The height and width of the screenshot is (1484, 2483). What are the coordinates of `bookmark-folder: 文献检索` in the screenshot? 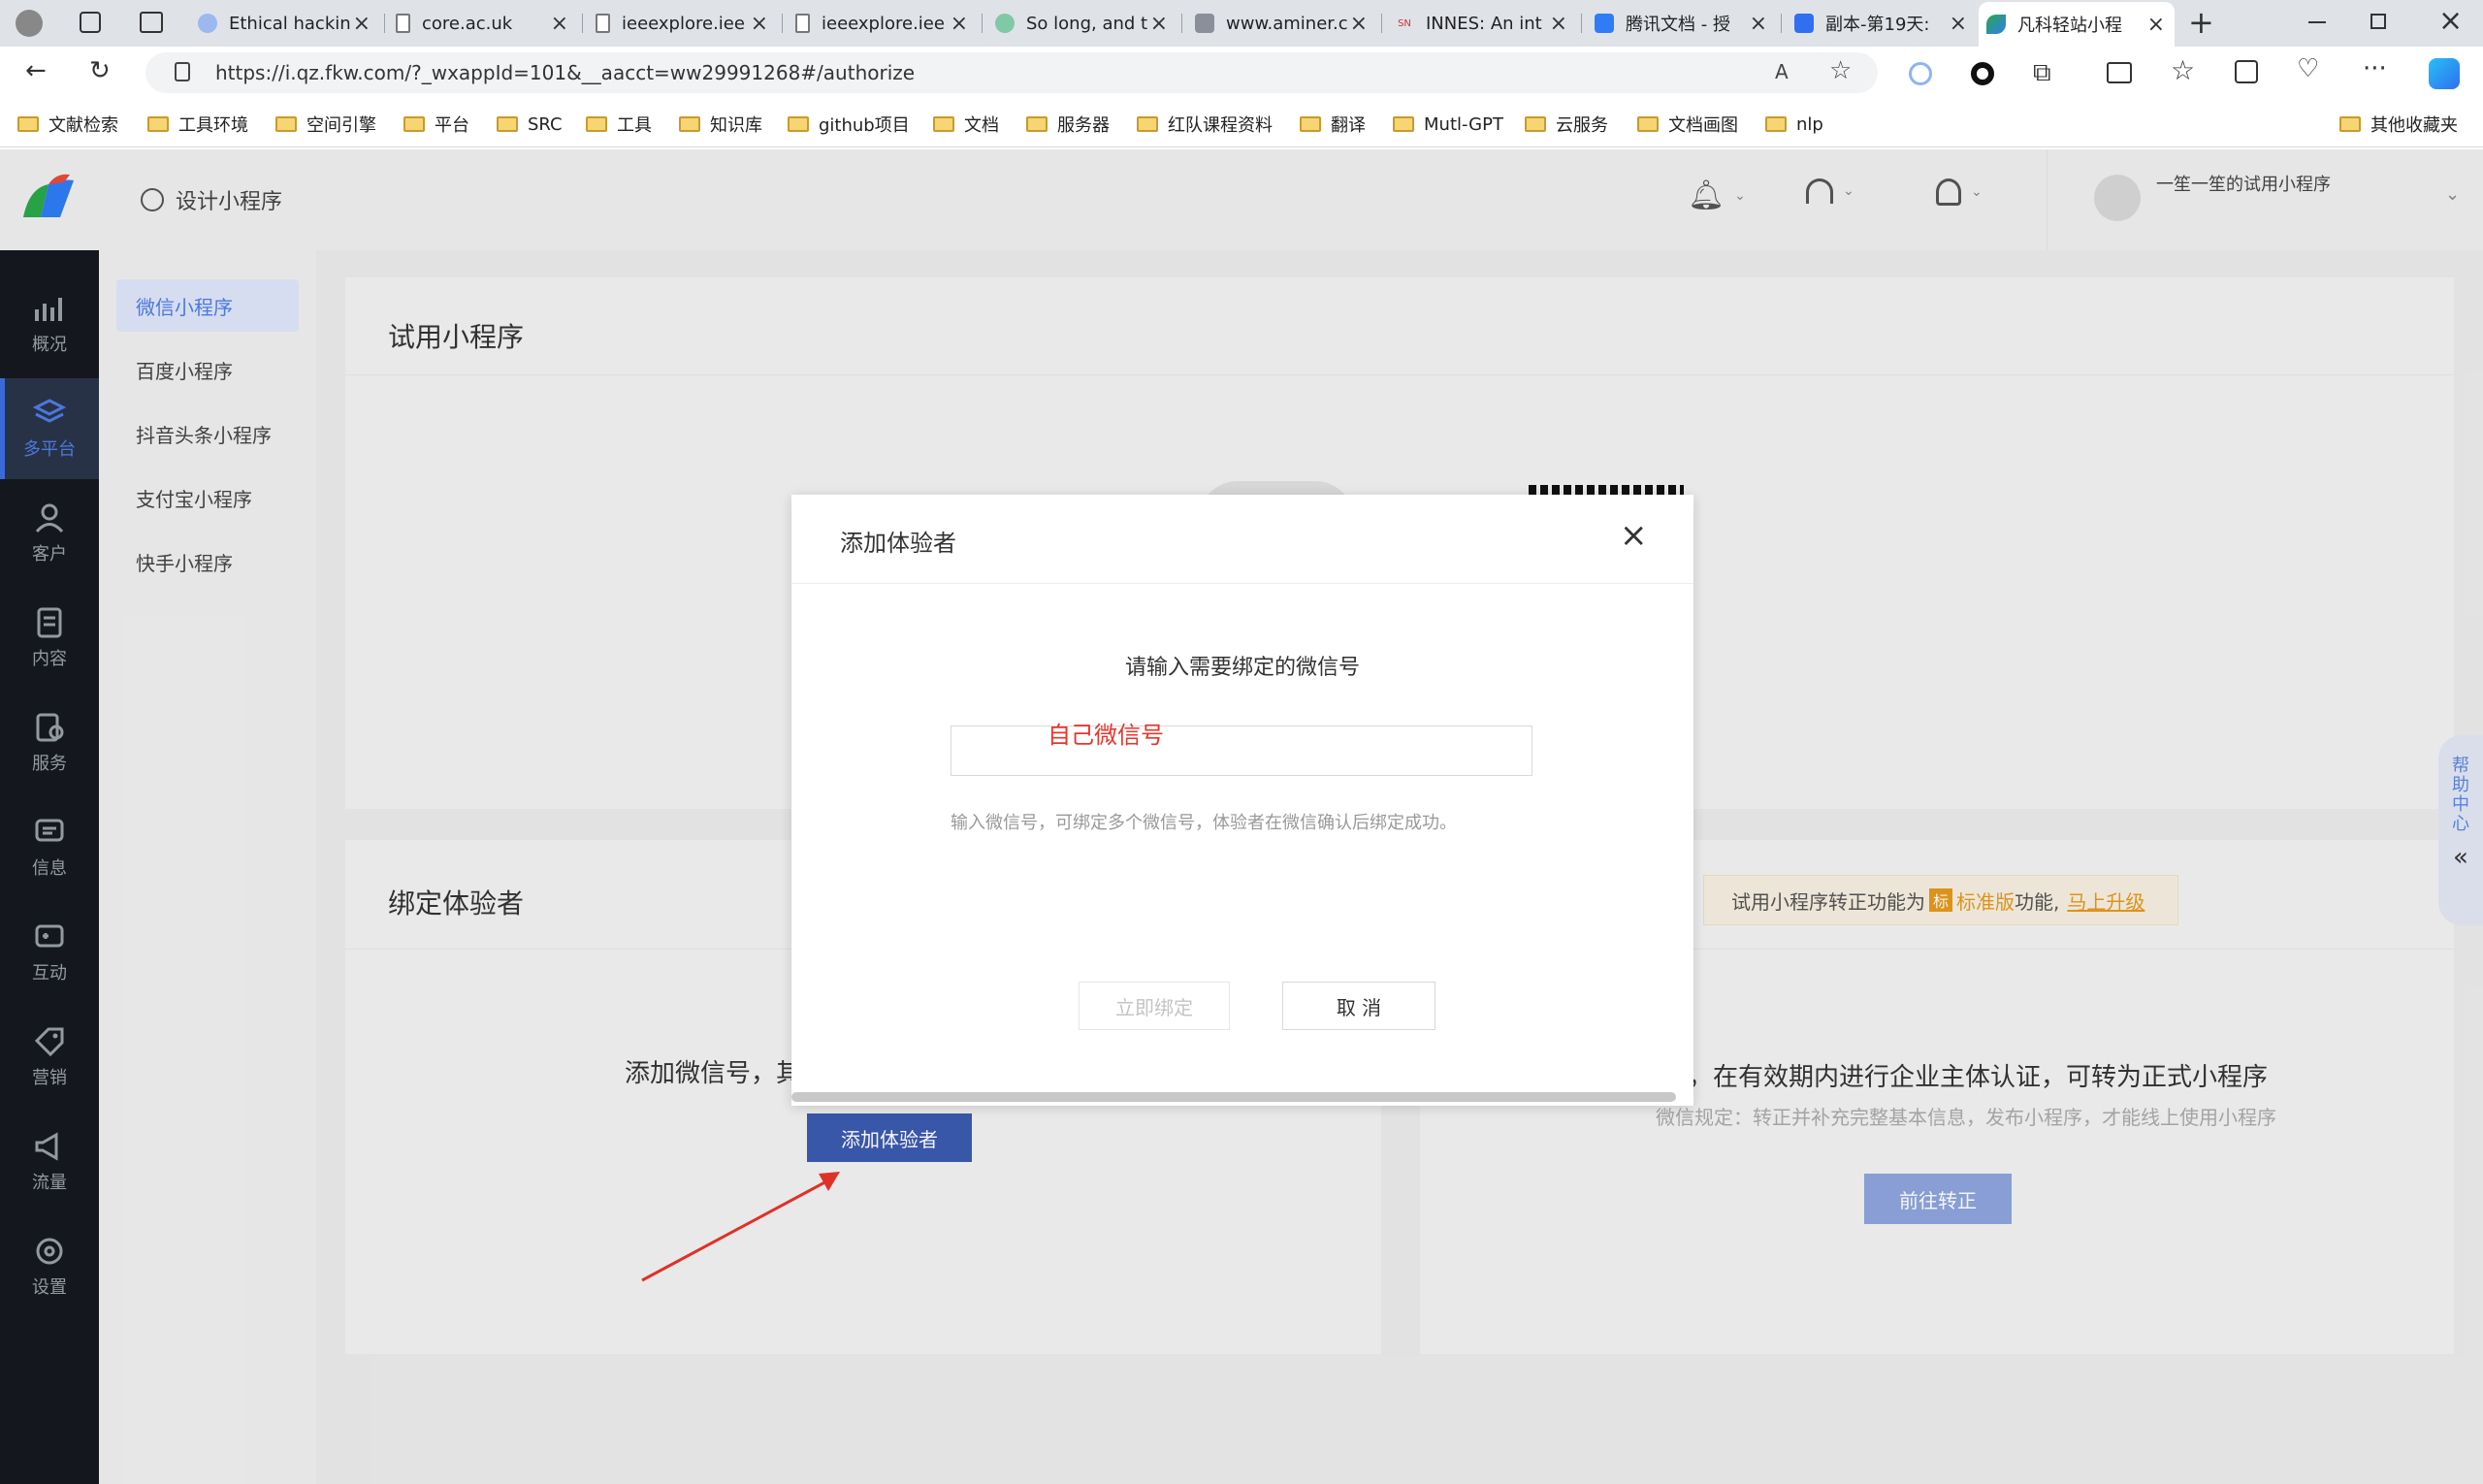 It's located at (68, 124).